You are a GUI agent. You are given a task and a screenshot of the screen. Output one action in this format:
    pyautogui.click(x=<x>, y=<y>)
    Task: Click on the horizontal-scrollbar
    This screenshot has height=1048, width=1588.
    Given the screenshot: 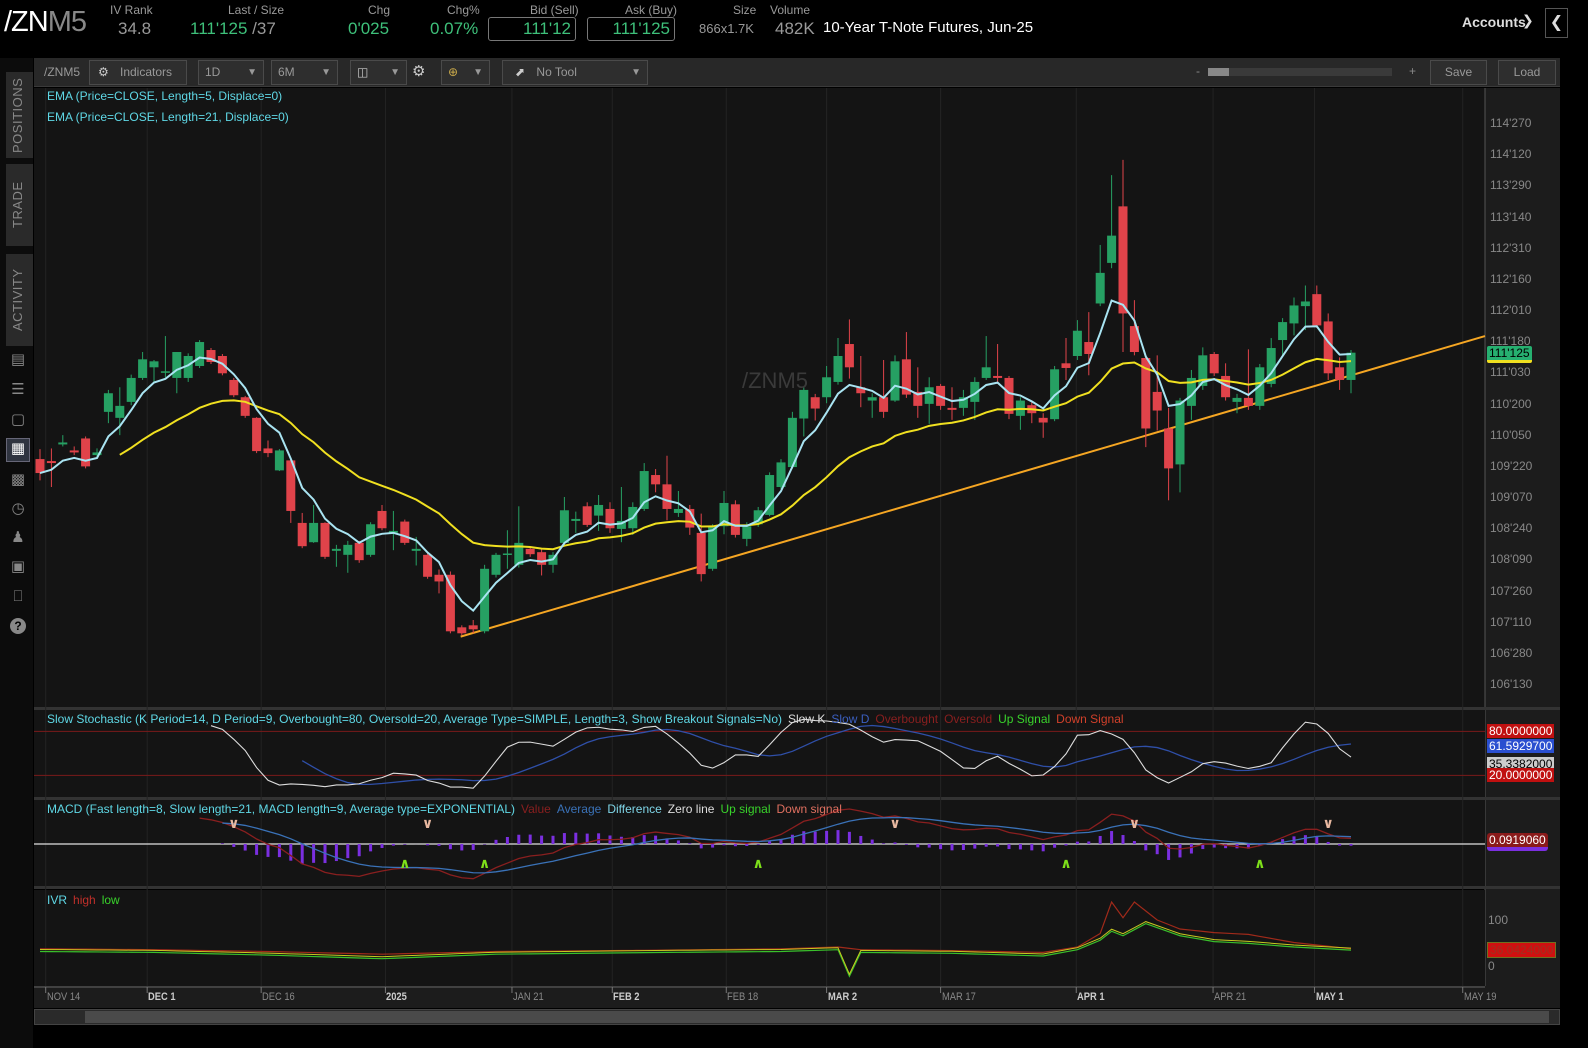 What is the action you would take?
    pyautogui.click(x=797, y=1017)
    